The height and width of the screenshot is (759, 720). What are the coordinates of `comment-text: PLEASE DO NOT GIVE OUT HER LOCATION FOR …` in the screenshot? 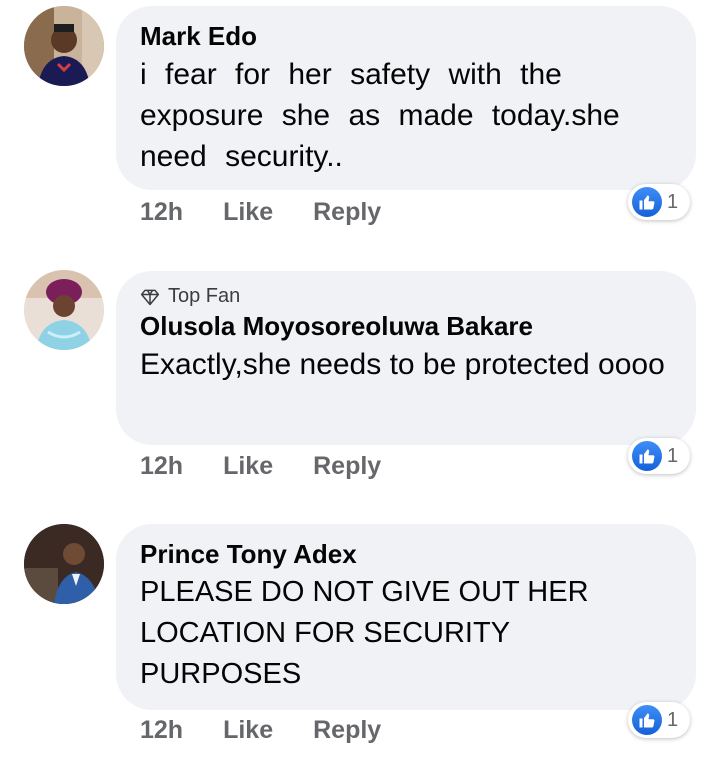 It's located at (364, 633).